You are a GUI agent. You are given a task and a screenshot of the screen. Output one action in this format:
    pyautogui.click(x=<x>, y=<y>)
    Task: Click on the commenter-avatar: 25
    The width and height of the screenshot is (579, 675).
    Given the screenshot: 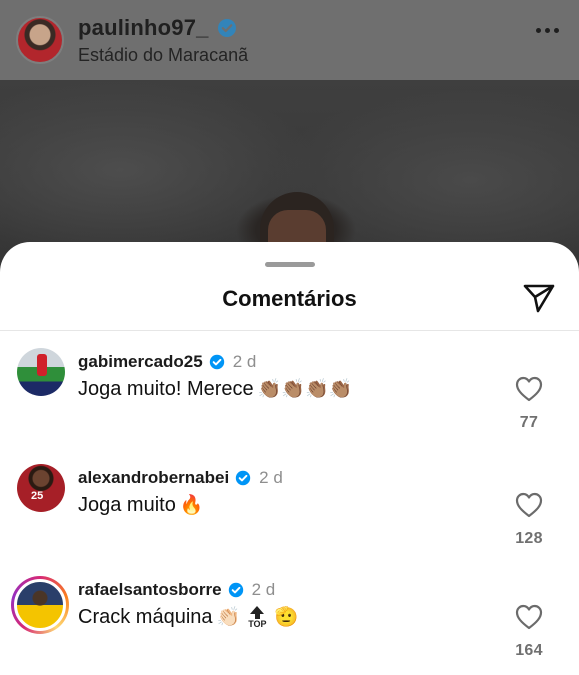 What is the action you would take?
    pyautogui.click(x=41, y=488)
    